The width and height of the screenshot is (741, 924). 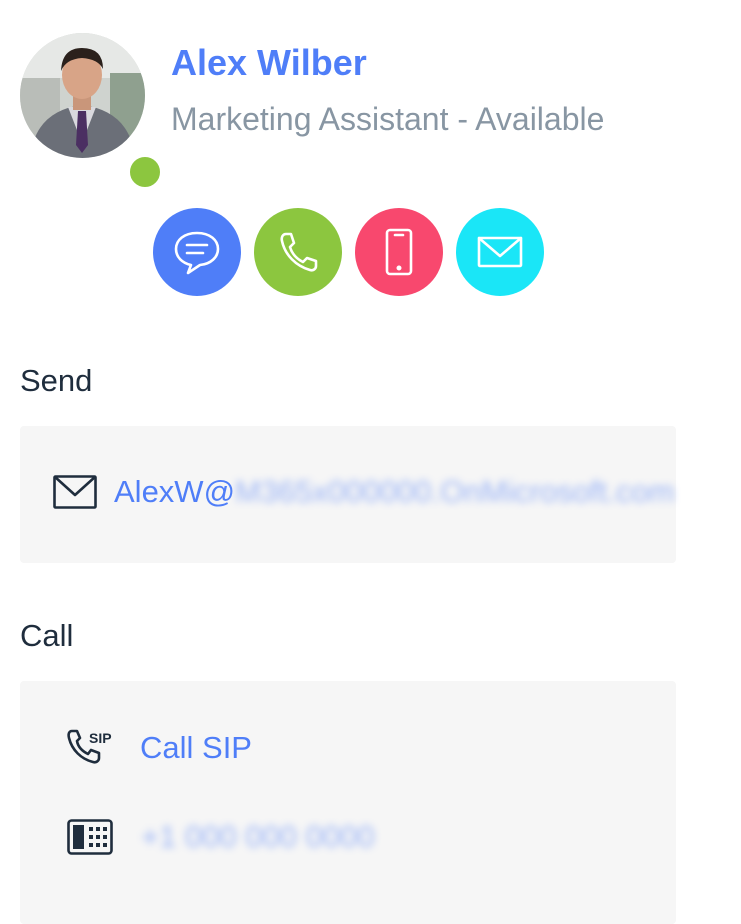 What do you see at coordinates (454, 492) in the screenshot?
I see `email-address-domain-redacted: M365x000000.OnMicrosoft.com` at bounding box center [454, 492].